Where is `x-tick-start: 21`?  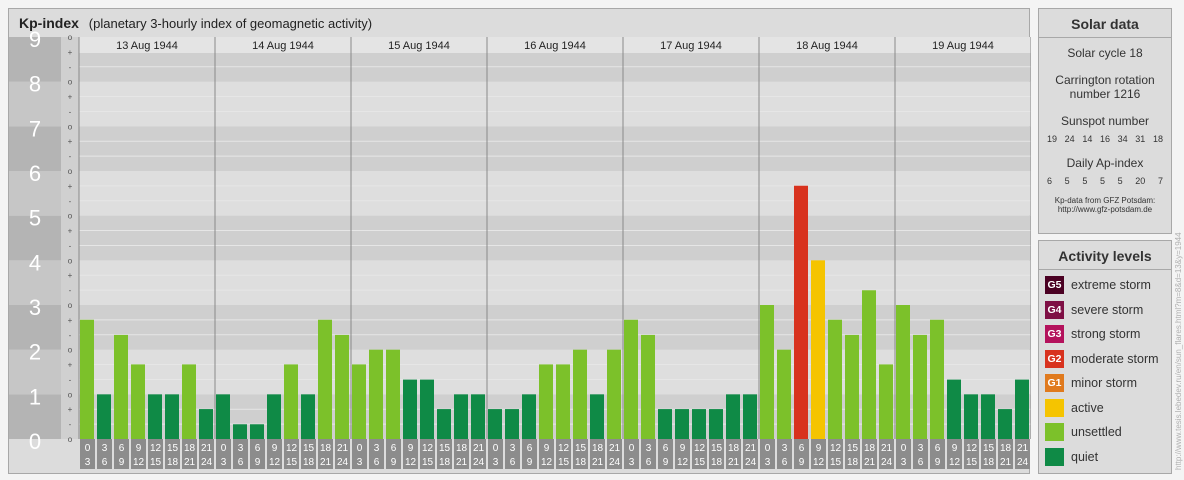
x-tick-start: 21 is located at coordinates (887, 448).